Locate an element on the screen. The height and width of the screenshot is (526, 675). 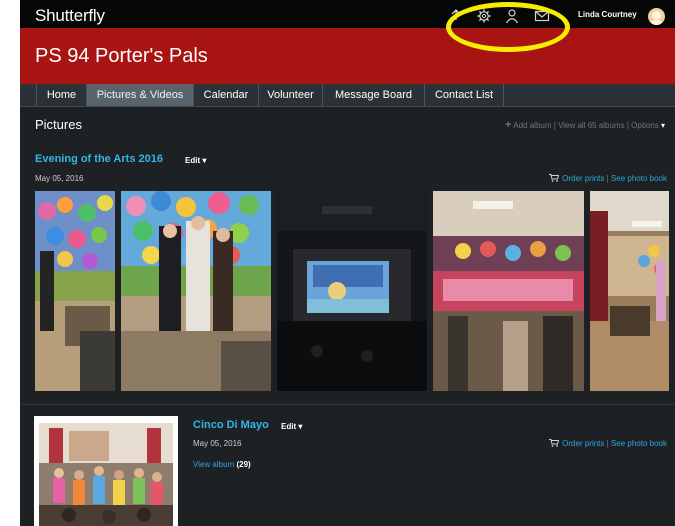
album-title: Cinco Di Mayo is located at coordinates (231, 425).